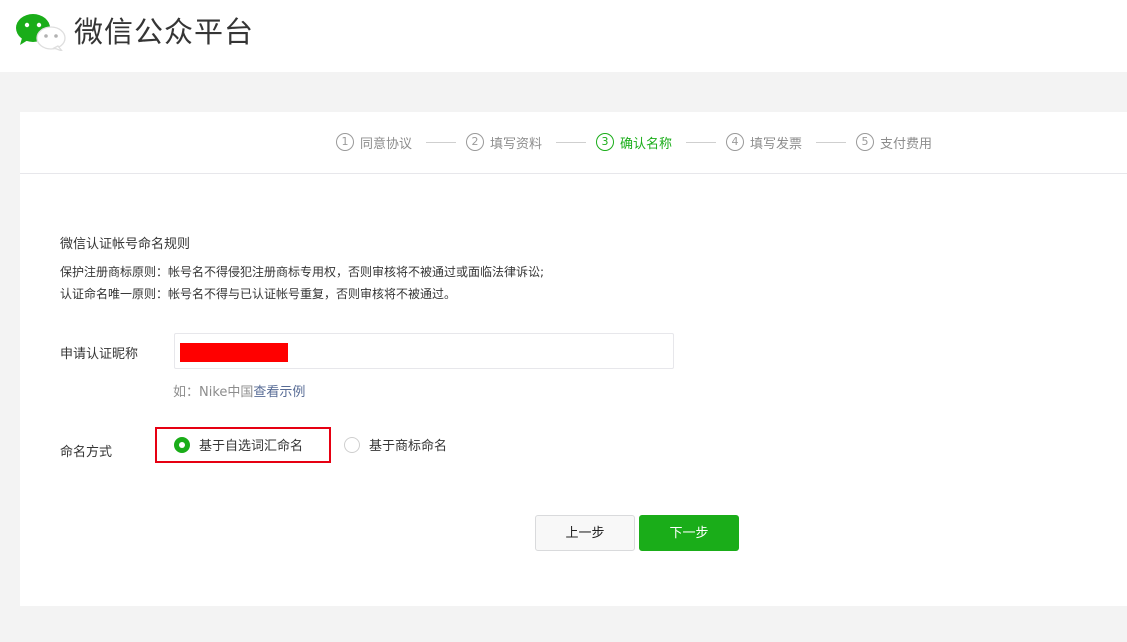  I want to click on step-4: 4 填写发票, so click(764, 142).